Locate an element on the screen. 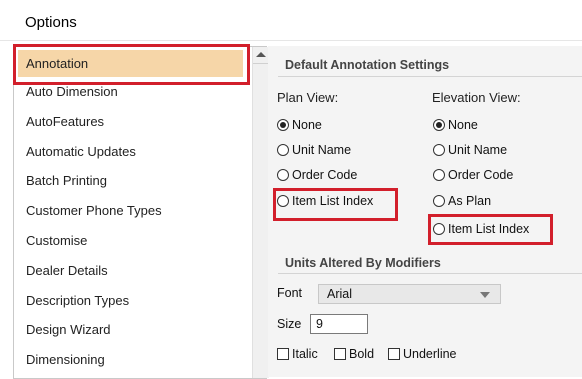  dialog-titlebar: Options is located at coordinates (291, 20).